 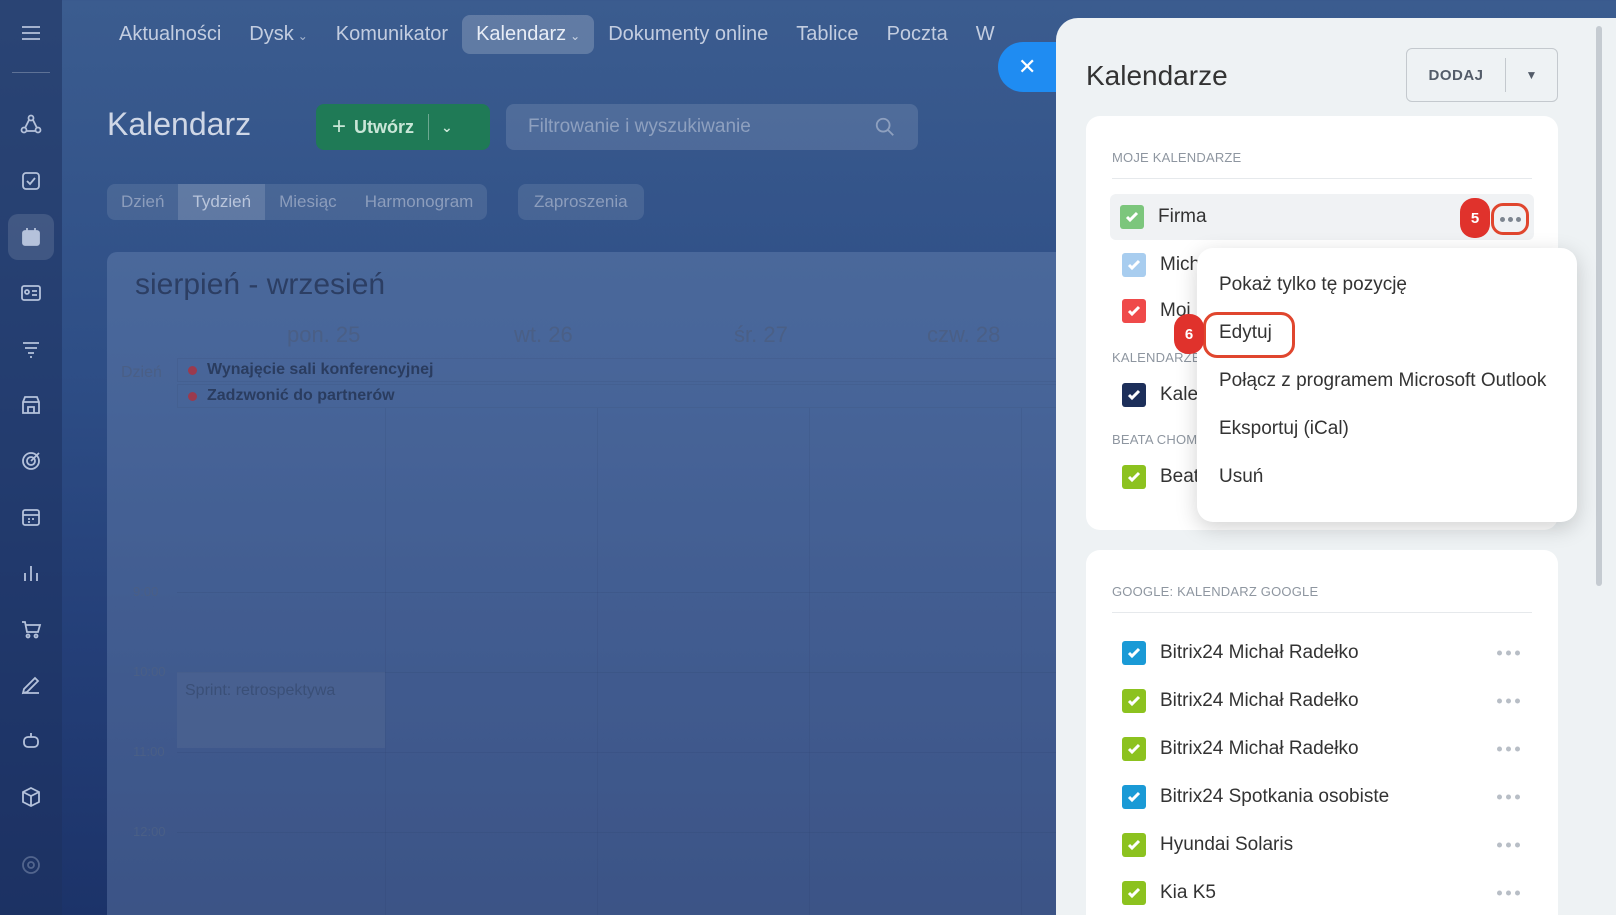 What do you see at coordinates (622, 370) in the screenshot?
I see `allday-event: Wynajęcie sali konferencyjnej` at bounding box center [622, 370].